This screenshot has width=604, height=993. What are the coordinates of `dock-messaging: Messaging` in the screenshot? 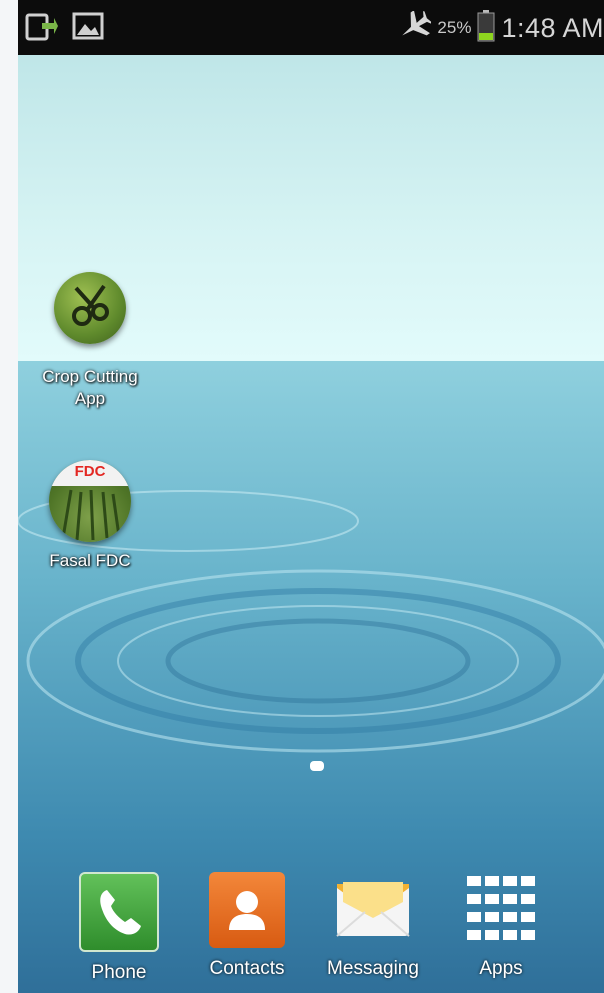 It's located at (373, 926).